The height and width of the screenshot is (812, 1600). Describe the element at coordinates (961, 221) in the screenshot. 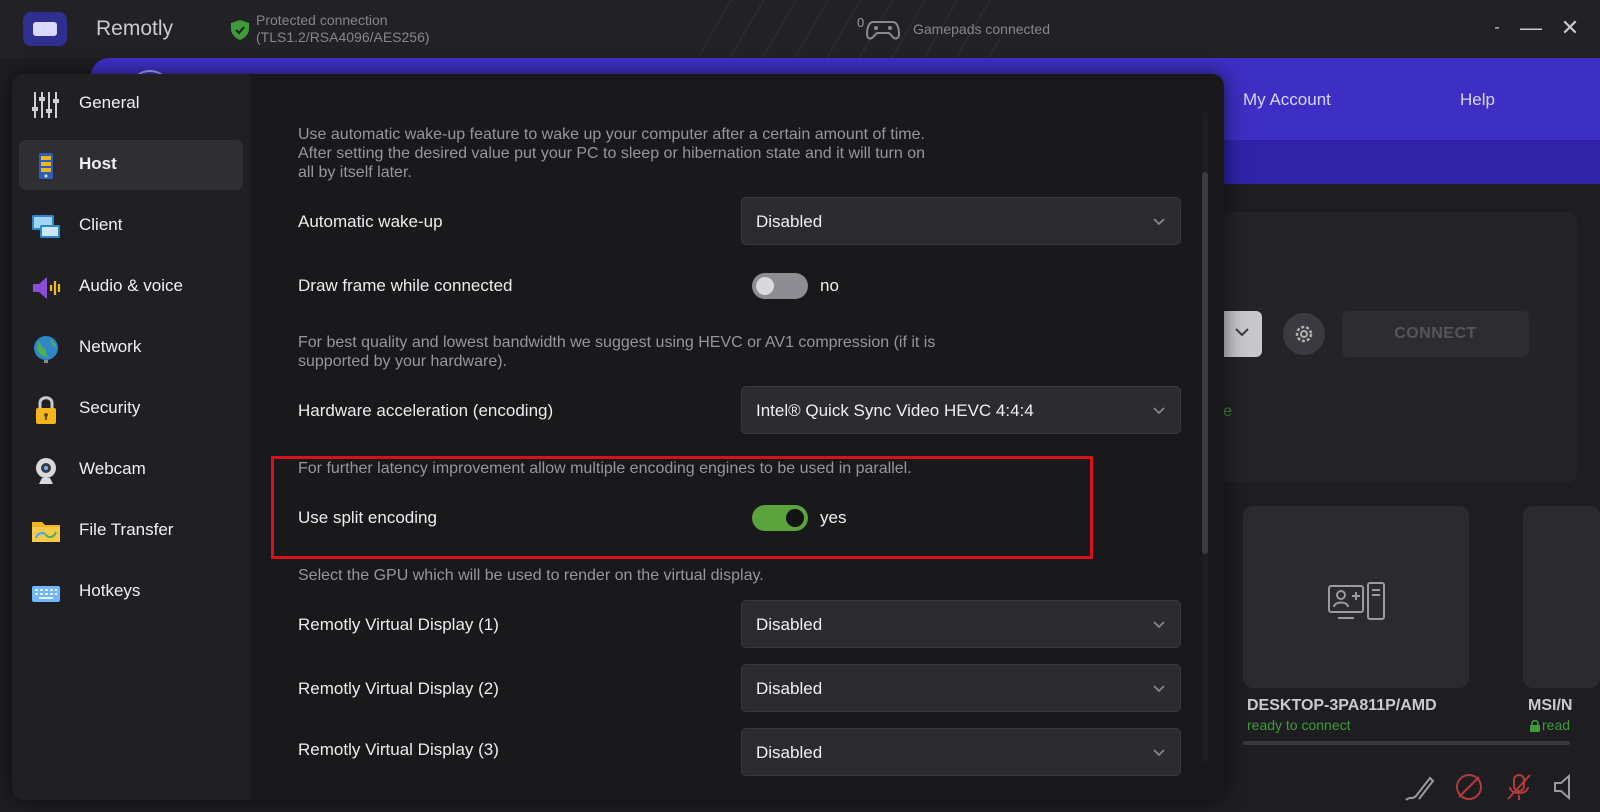

I see `automatic-wakeup-dropdown: Disabled` at that location.